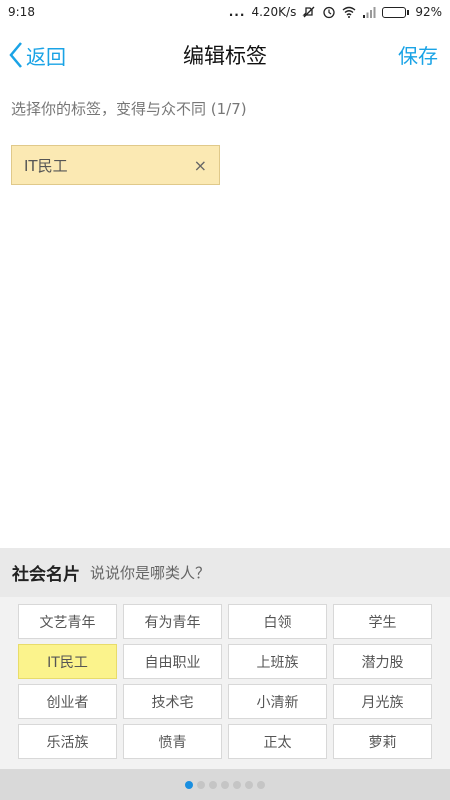  What do you see at coordinates (200, 165) in the screenshot?
I see `close-icon: ×` at bounding box center [200, 165].